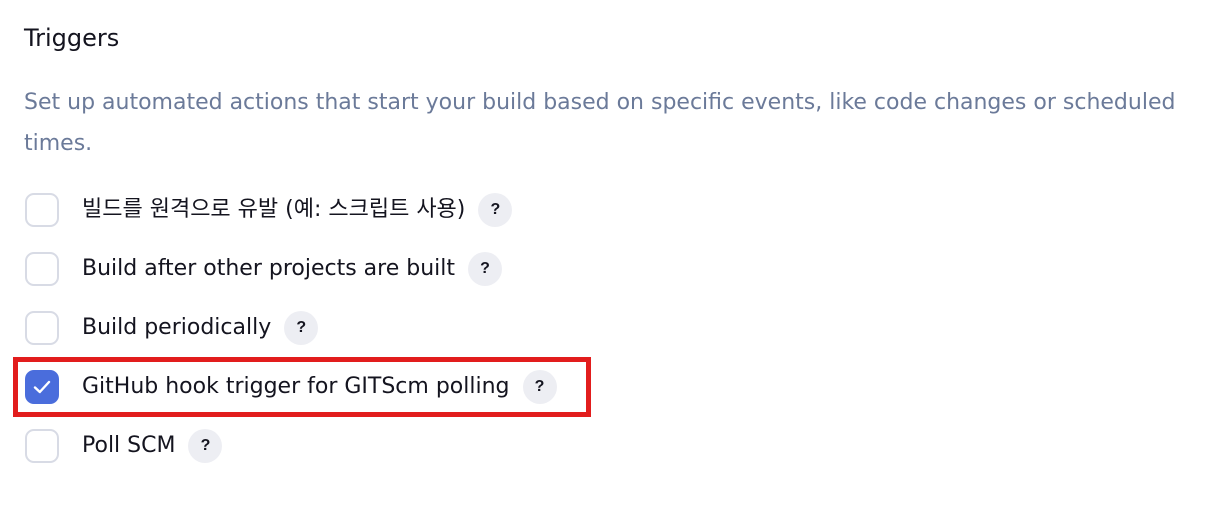 Image resolution: width=1205 pixels, height=505 pixels. What do you see at coordinates (176, 328) in the screenshot?
I see `build-periodically-label: Build periodically` at bounding box center [176, 328].